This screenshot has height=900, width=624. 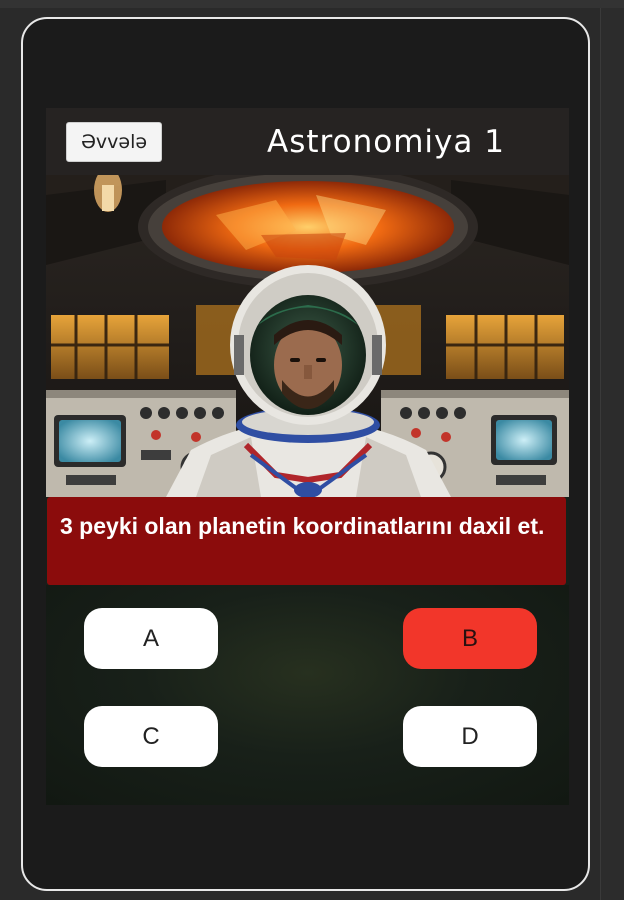 What do you see at coordinates (470, 736) in the screenshot?
I see `answer-button-d: D` at bounding box center [470, 736].